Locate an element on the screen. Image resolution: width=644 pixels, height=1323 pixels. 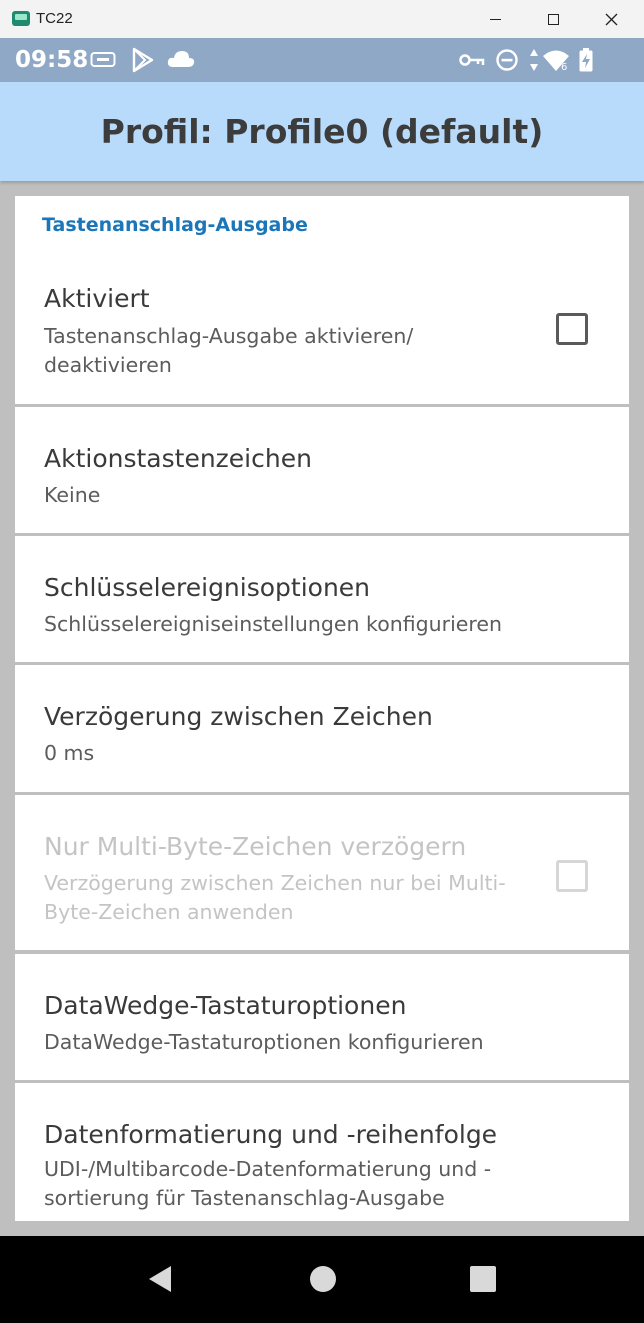
maximize-icon is located at coordinates (553, 19).